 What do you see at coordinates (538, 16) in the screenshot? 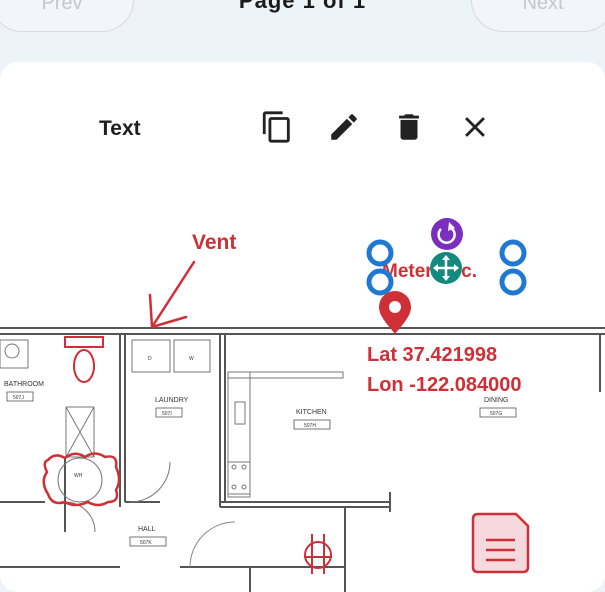
I see `next-button: Next` at bounding box center [538, 16].